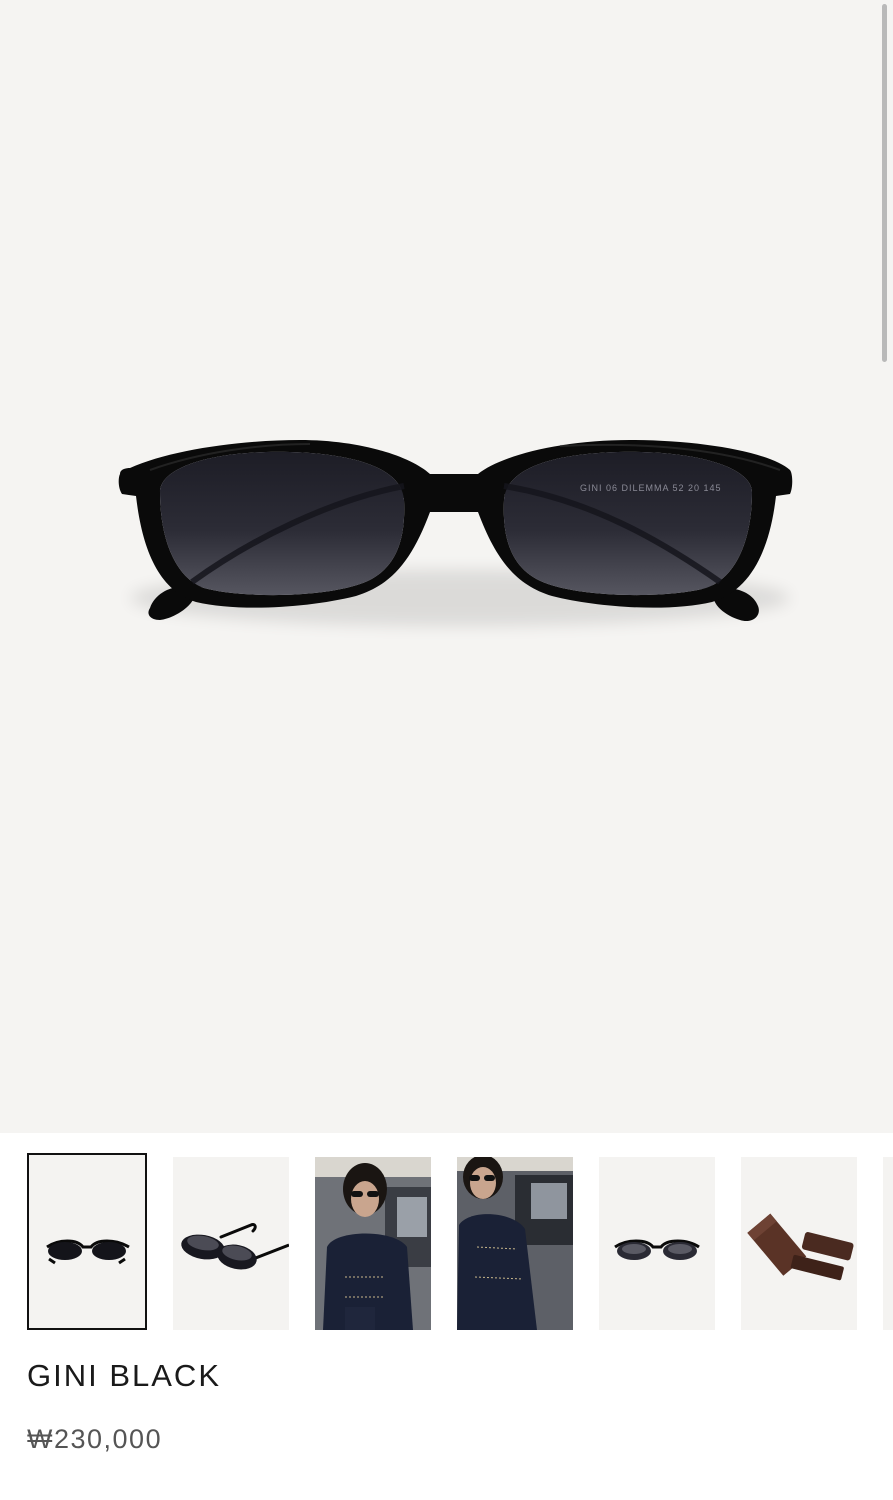 Image resolution: width=893 pixels, height=1500 pixels. Describe the element at coordinates (888, 1243) in the screenshot. I see `thumbnail-more` at that location.